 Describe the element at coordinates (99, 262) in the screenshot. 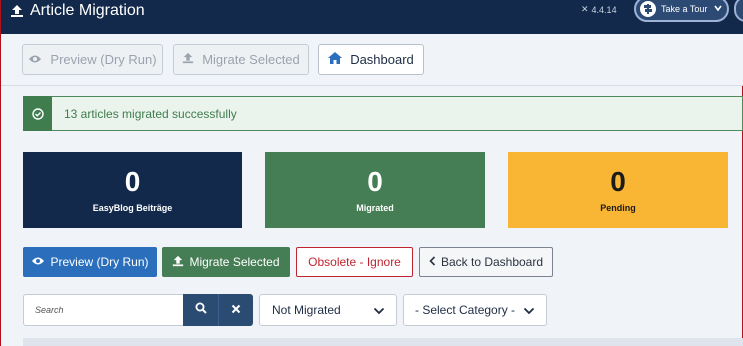

I see `preview-label: Preview (Dry Run)` at that location.